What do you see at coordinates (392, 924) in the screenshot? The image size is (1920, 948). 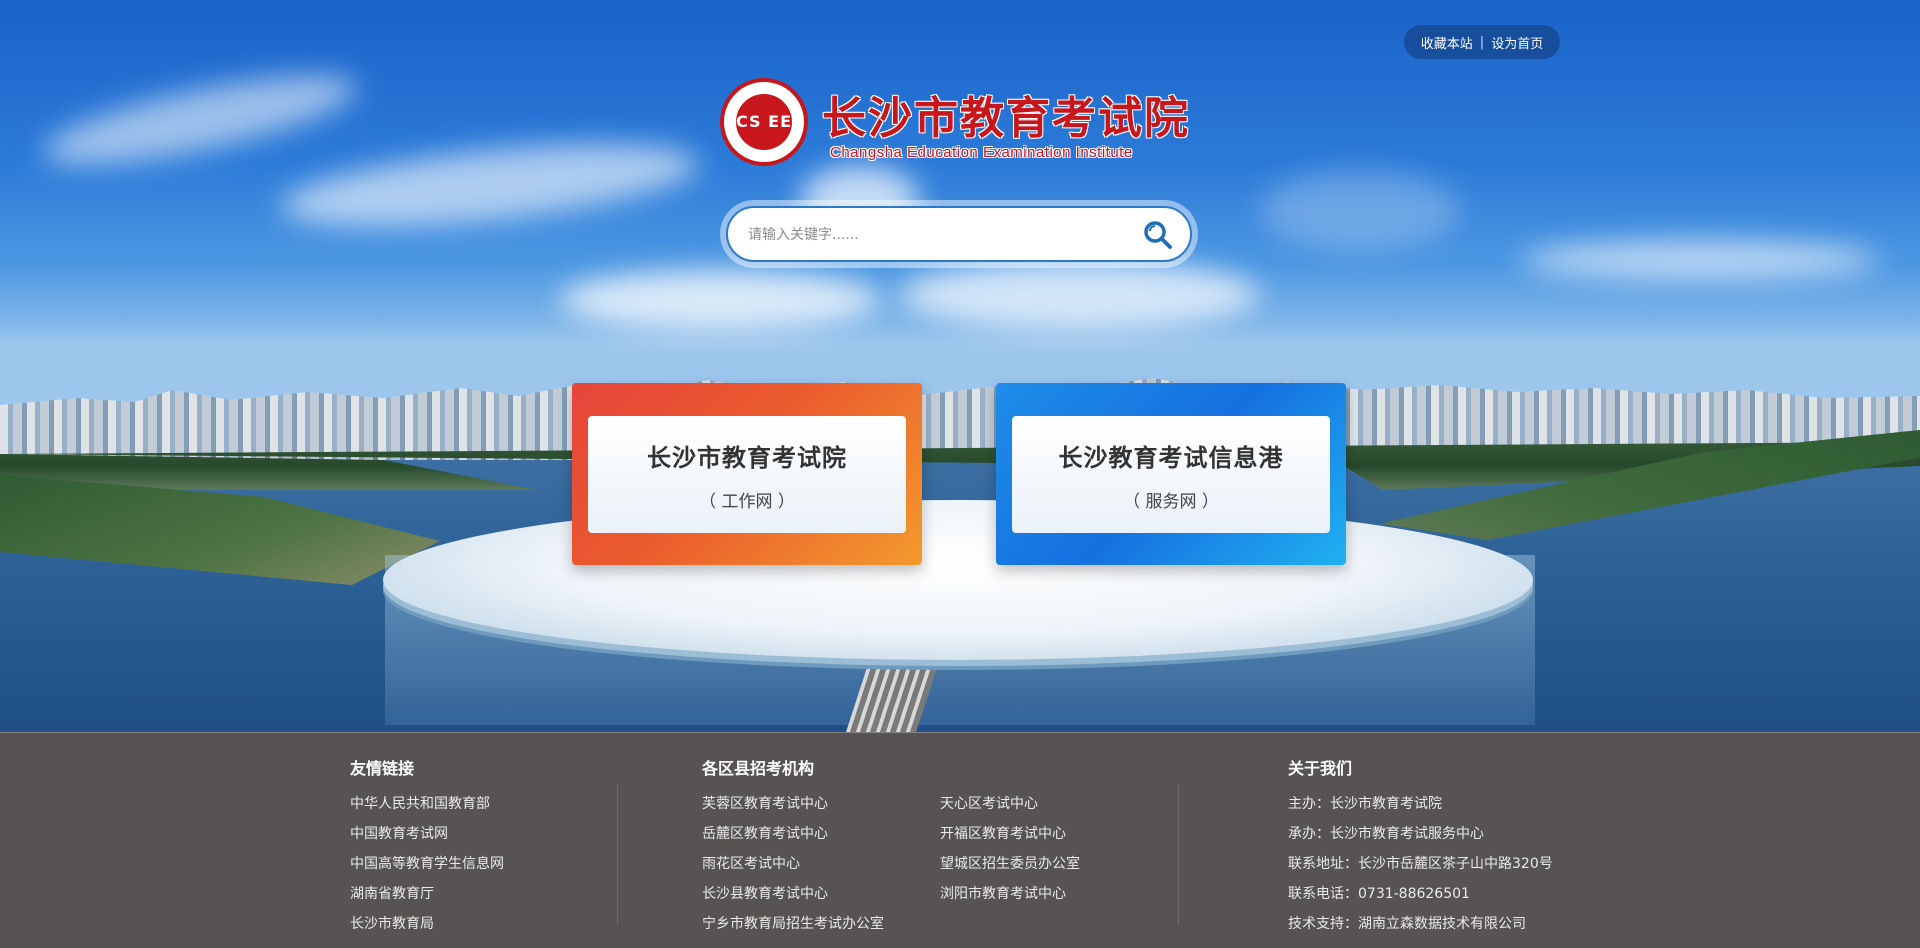 I see `friend-link: 长沙市教育局` at bounding box center [392, 924].